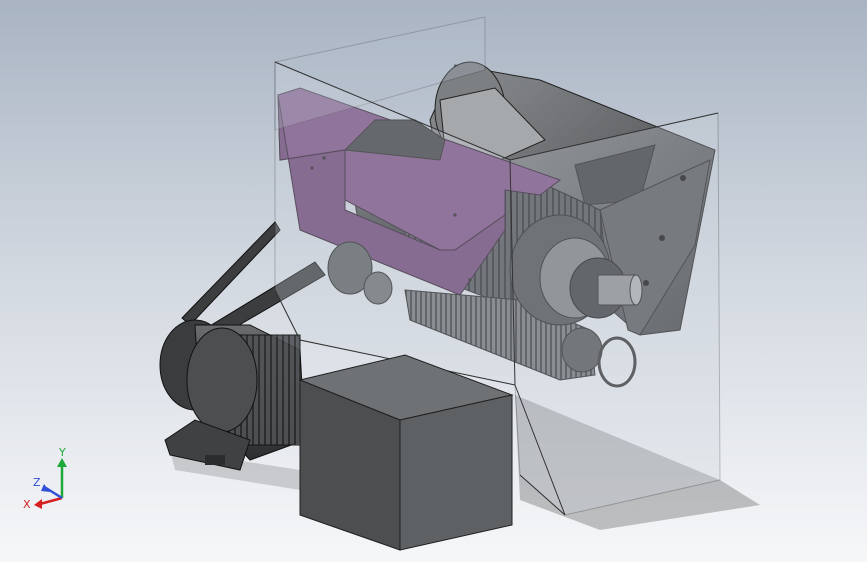 Image resolution: width=867 pixels, height=562 pixels. I want to click on triad-z-label: Z, so click(37, 482).